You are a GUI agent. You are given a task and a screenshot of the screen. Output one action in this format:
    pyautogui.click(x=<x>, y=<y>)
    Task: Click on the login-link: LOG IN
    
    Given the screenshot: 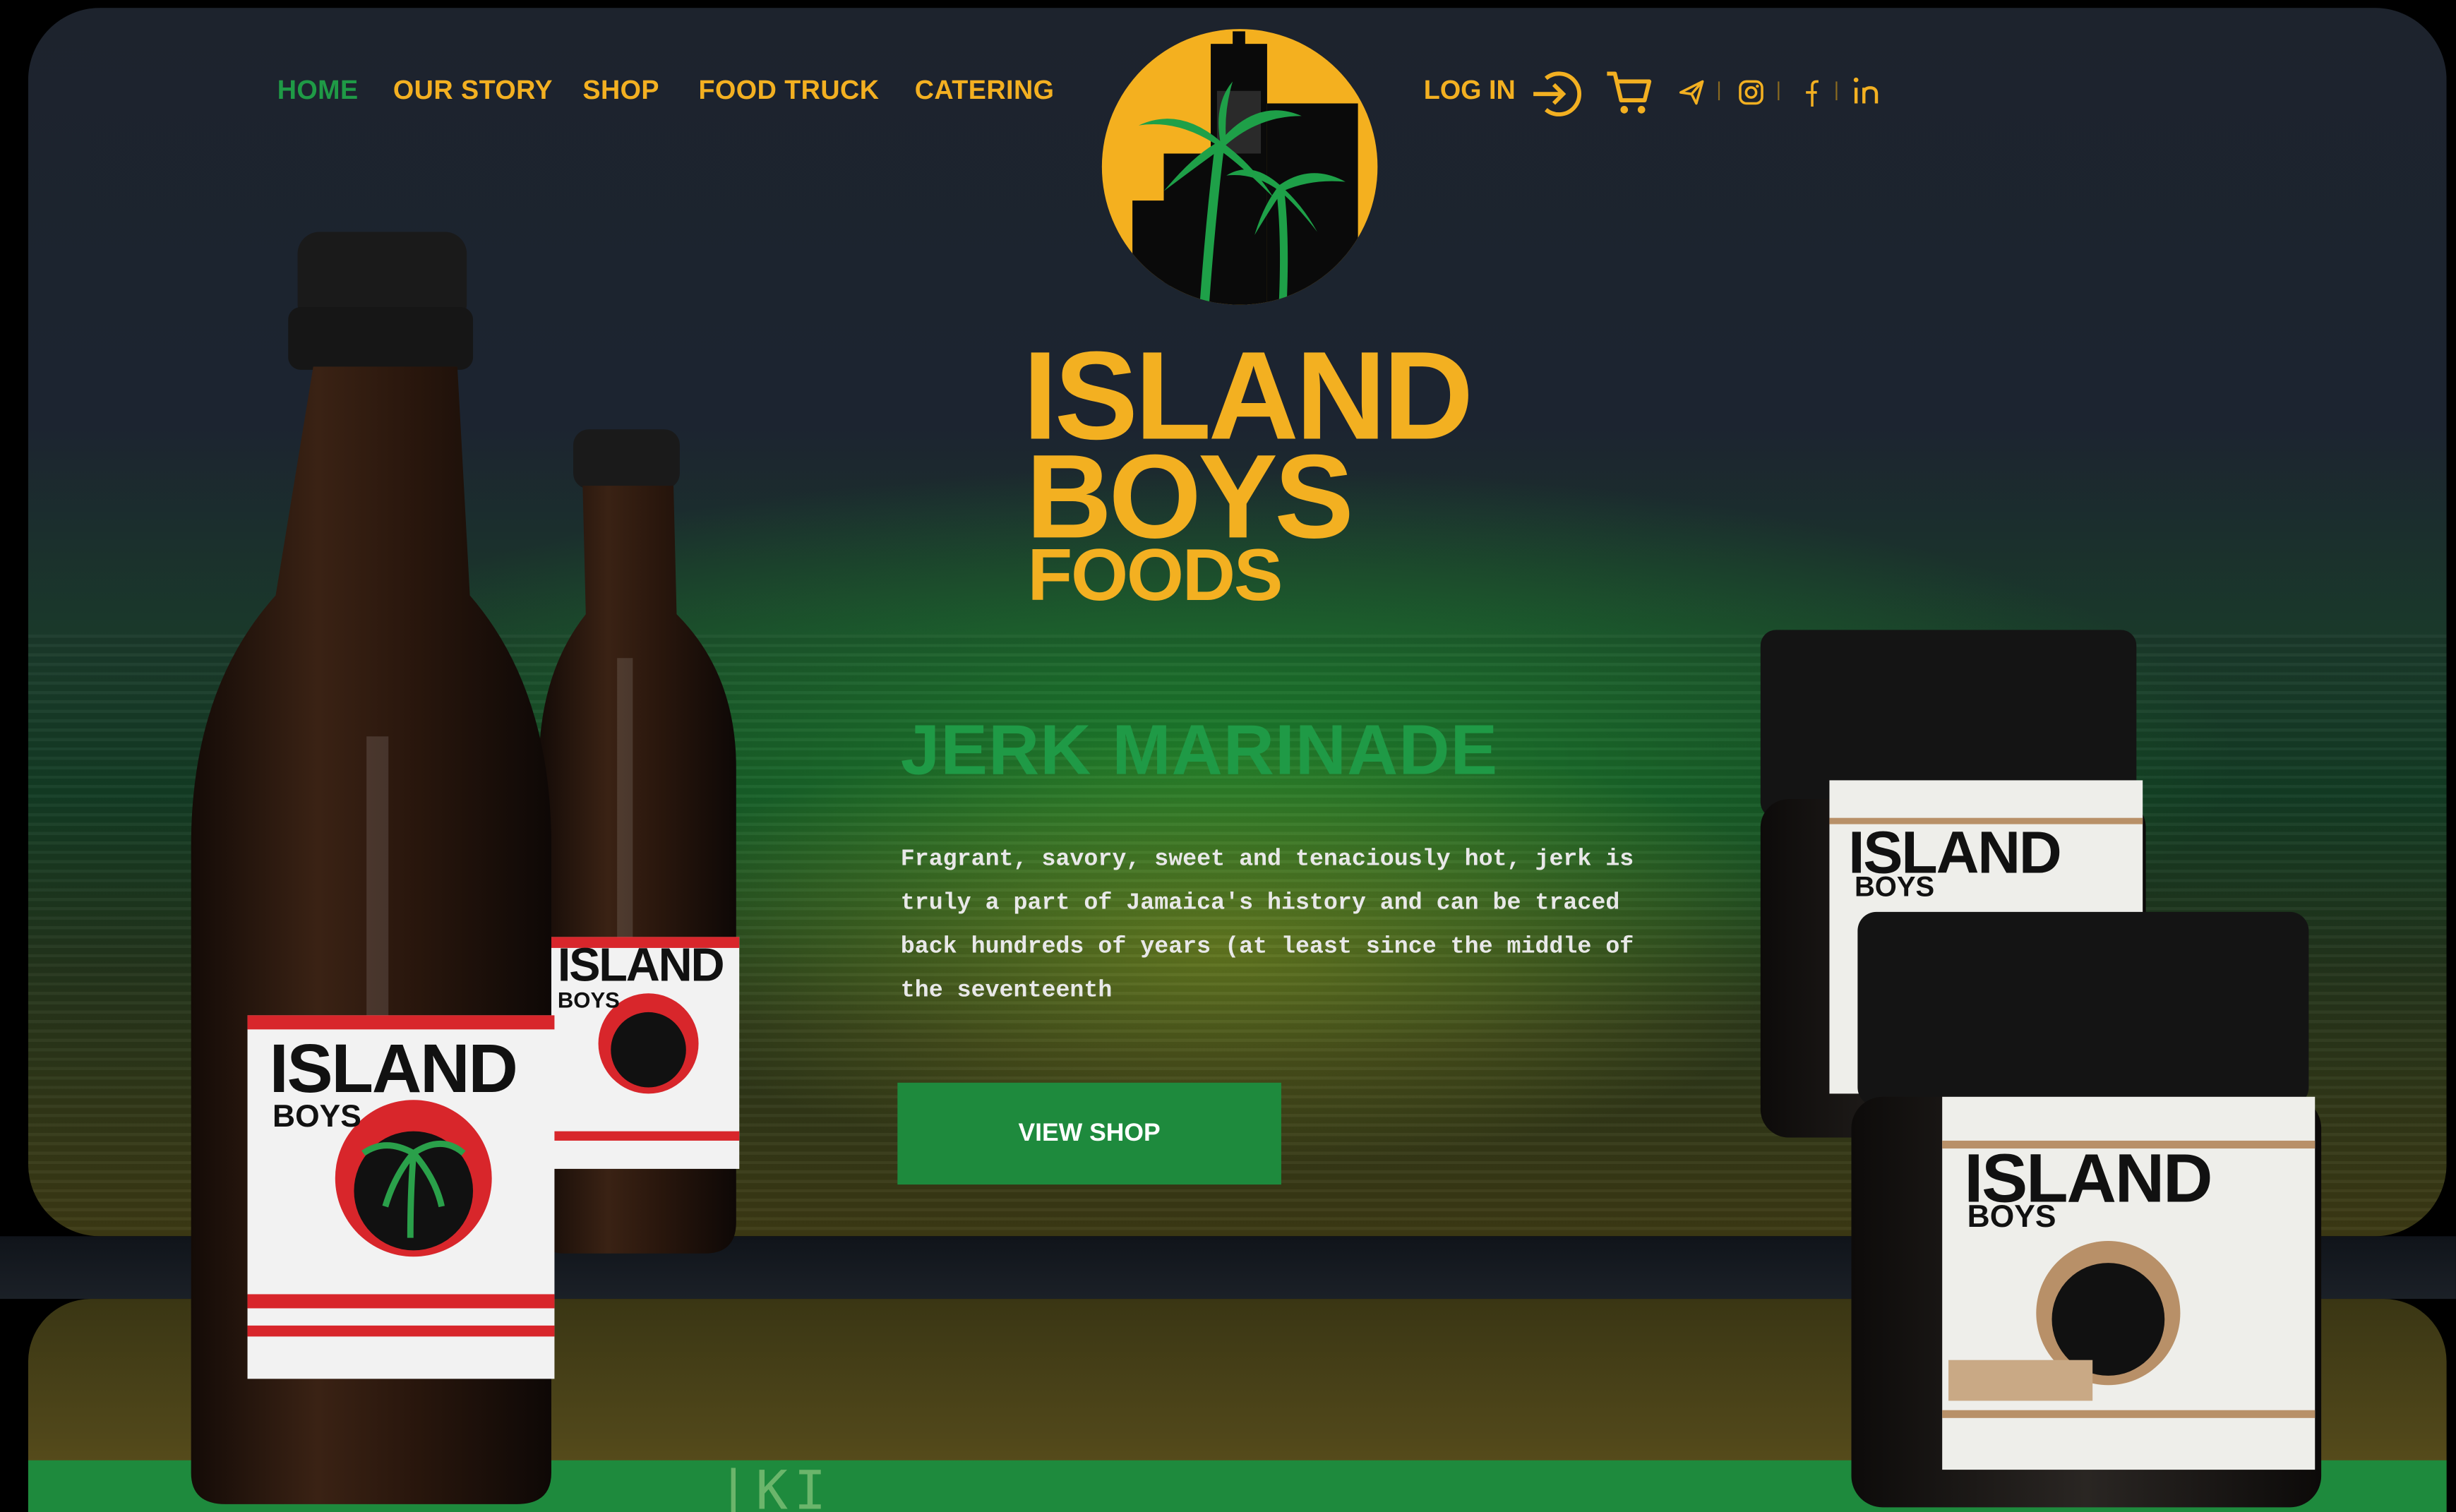 What is the action you would take?
    pyautogui.click(x=1470, y=91)
    